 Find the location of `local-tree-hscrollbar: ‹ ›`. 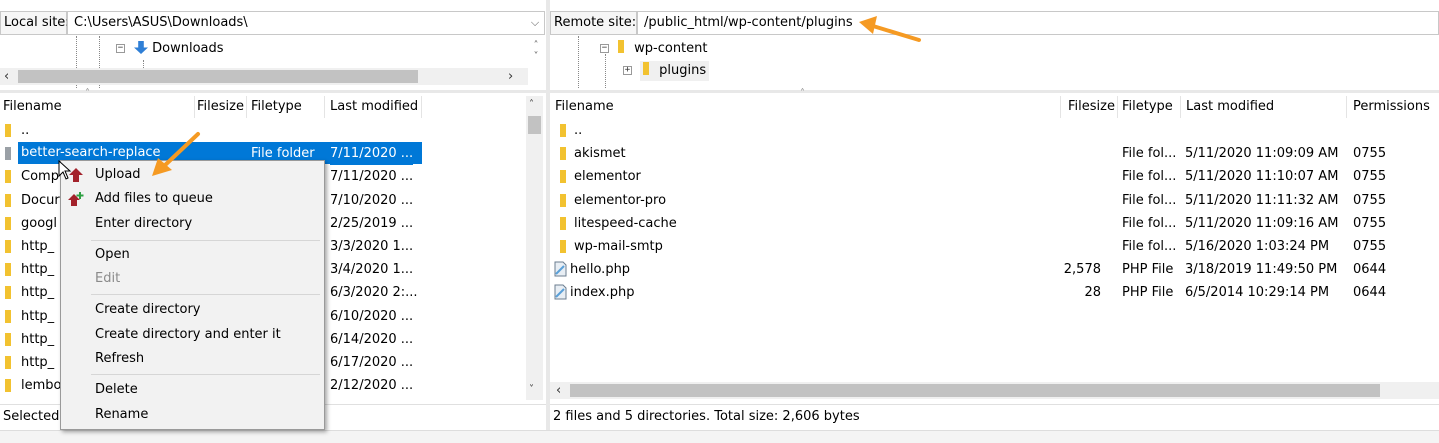

local-tree-hscrollbar: ‹ › is located at coordinates (264, 76).